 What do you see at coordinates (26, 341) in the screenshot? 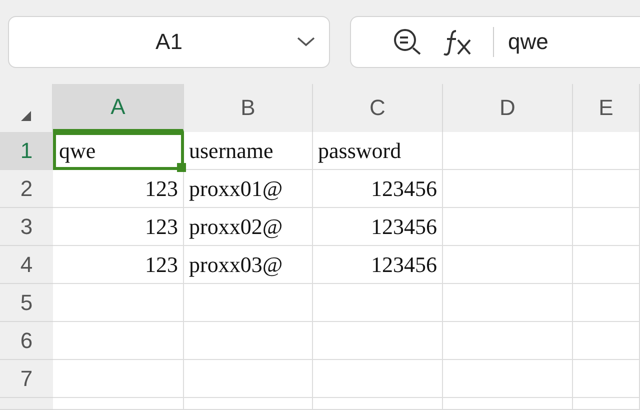
I see `row-header: 6` at bounding box center [26, 341].